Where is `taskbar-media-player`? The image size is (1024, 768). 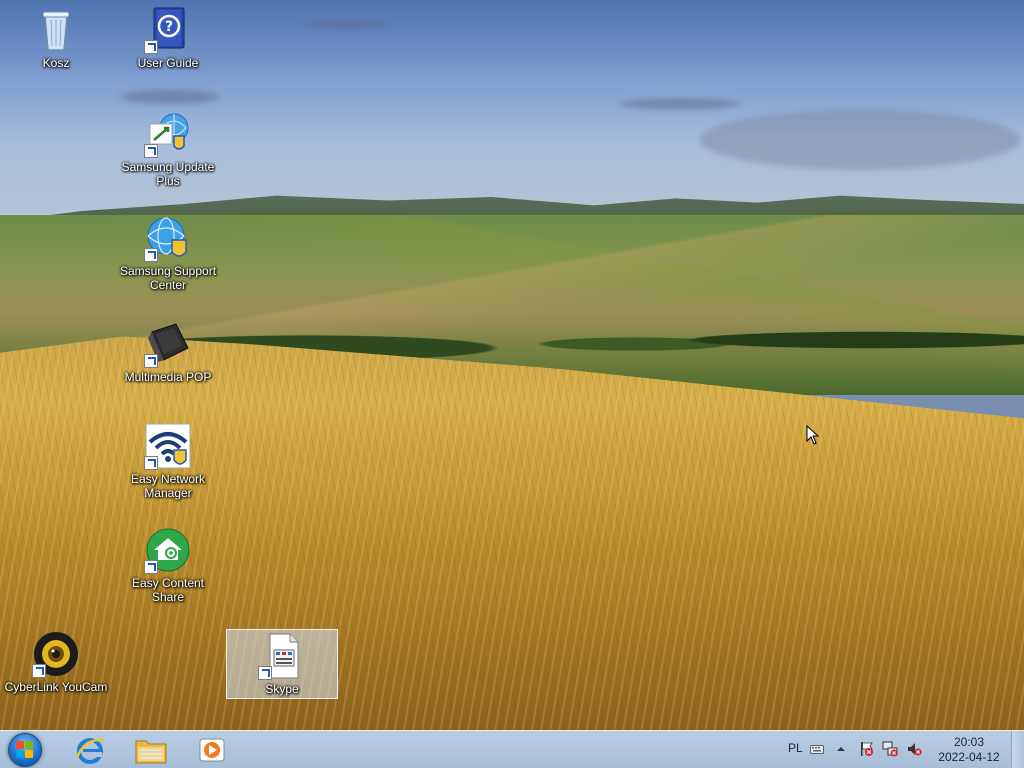 taskbar-media-player is located at coordinates (212, 750).